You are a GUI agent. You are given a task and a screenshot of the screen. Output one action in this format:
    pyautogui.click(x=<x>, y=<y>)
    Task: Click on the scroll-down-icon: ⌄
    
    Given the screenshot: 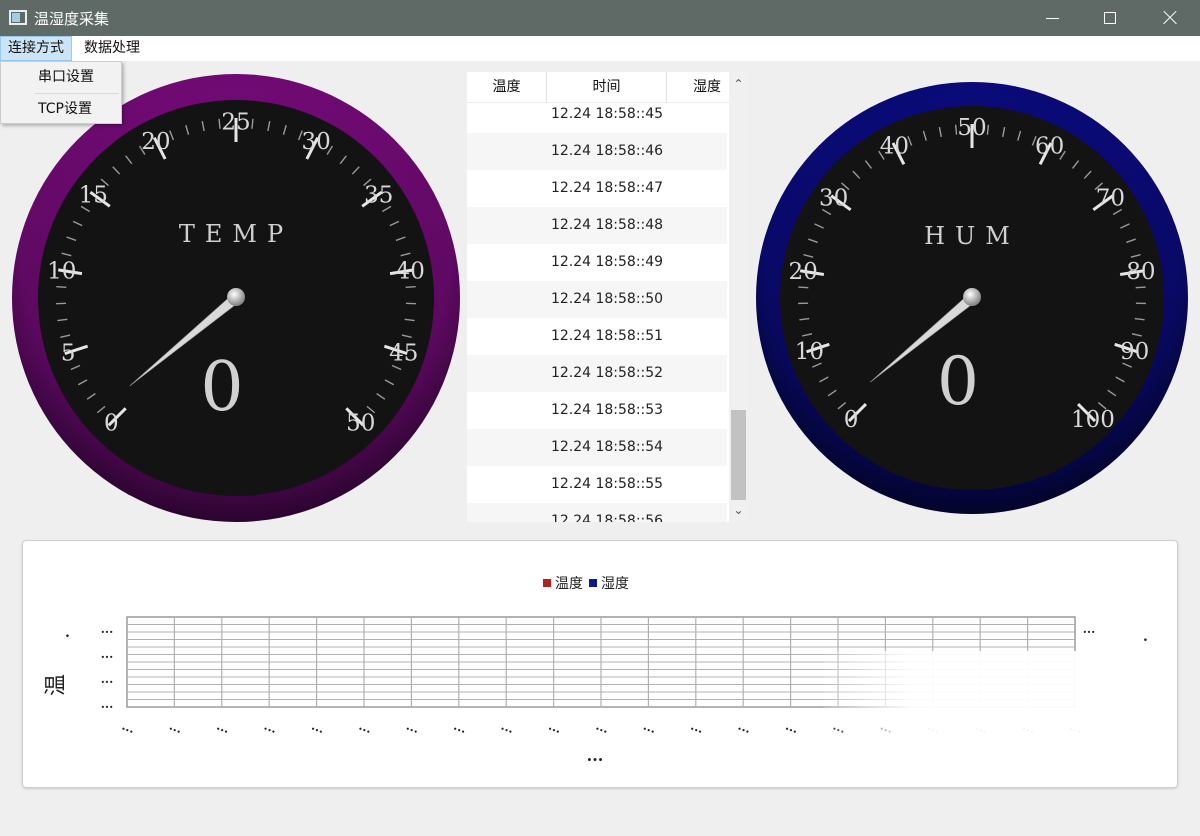 What is the action you would take?
    pyautogui.click(x=738, y=510)
    